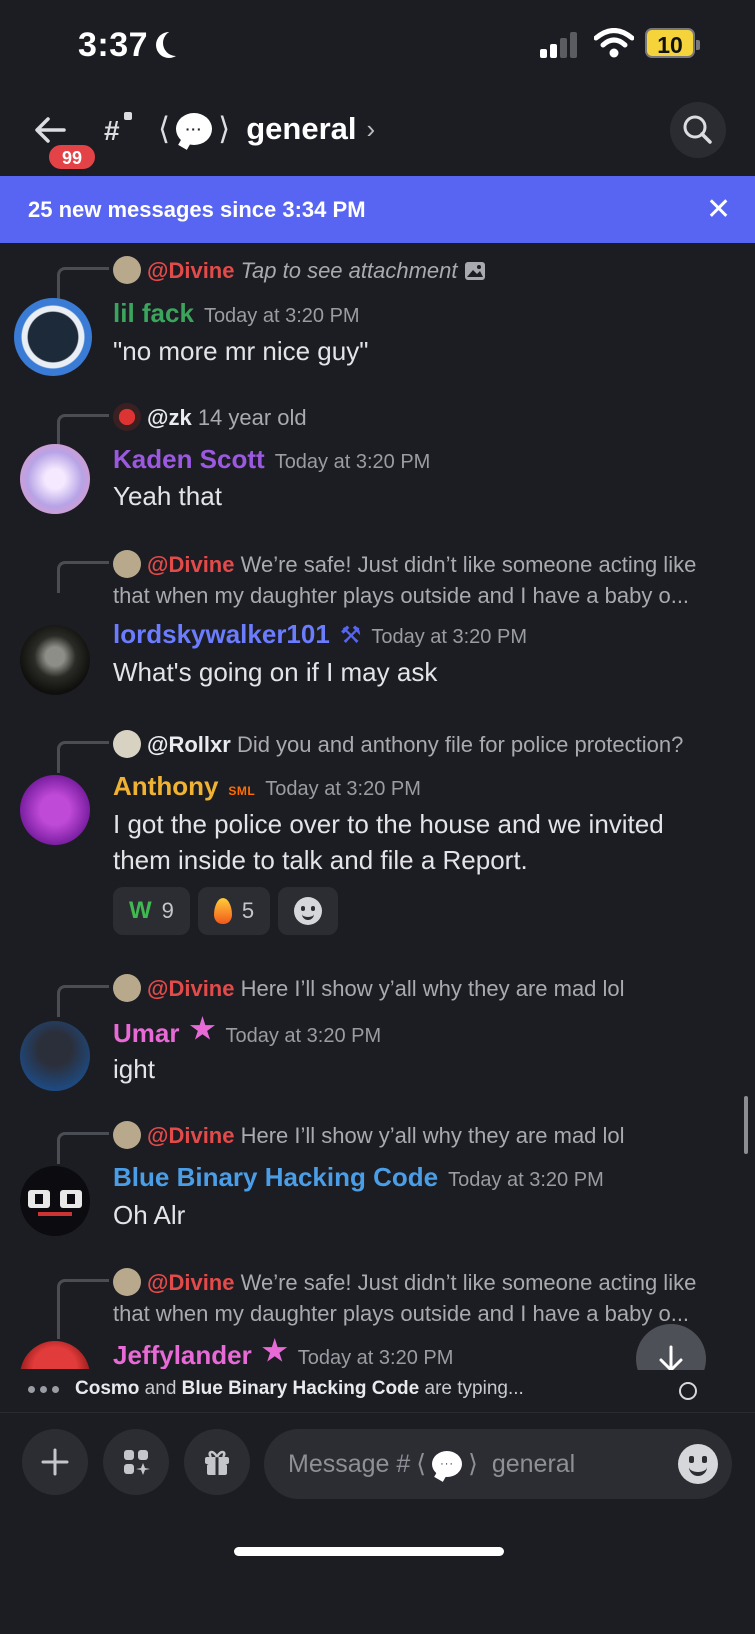 Image resolution: width=755 pixels, height=1634 pixels. I want to click on channel-lock-icon, so click(128, 116).